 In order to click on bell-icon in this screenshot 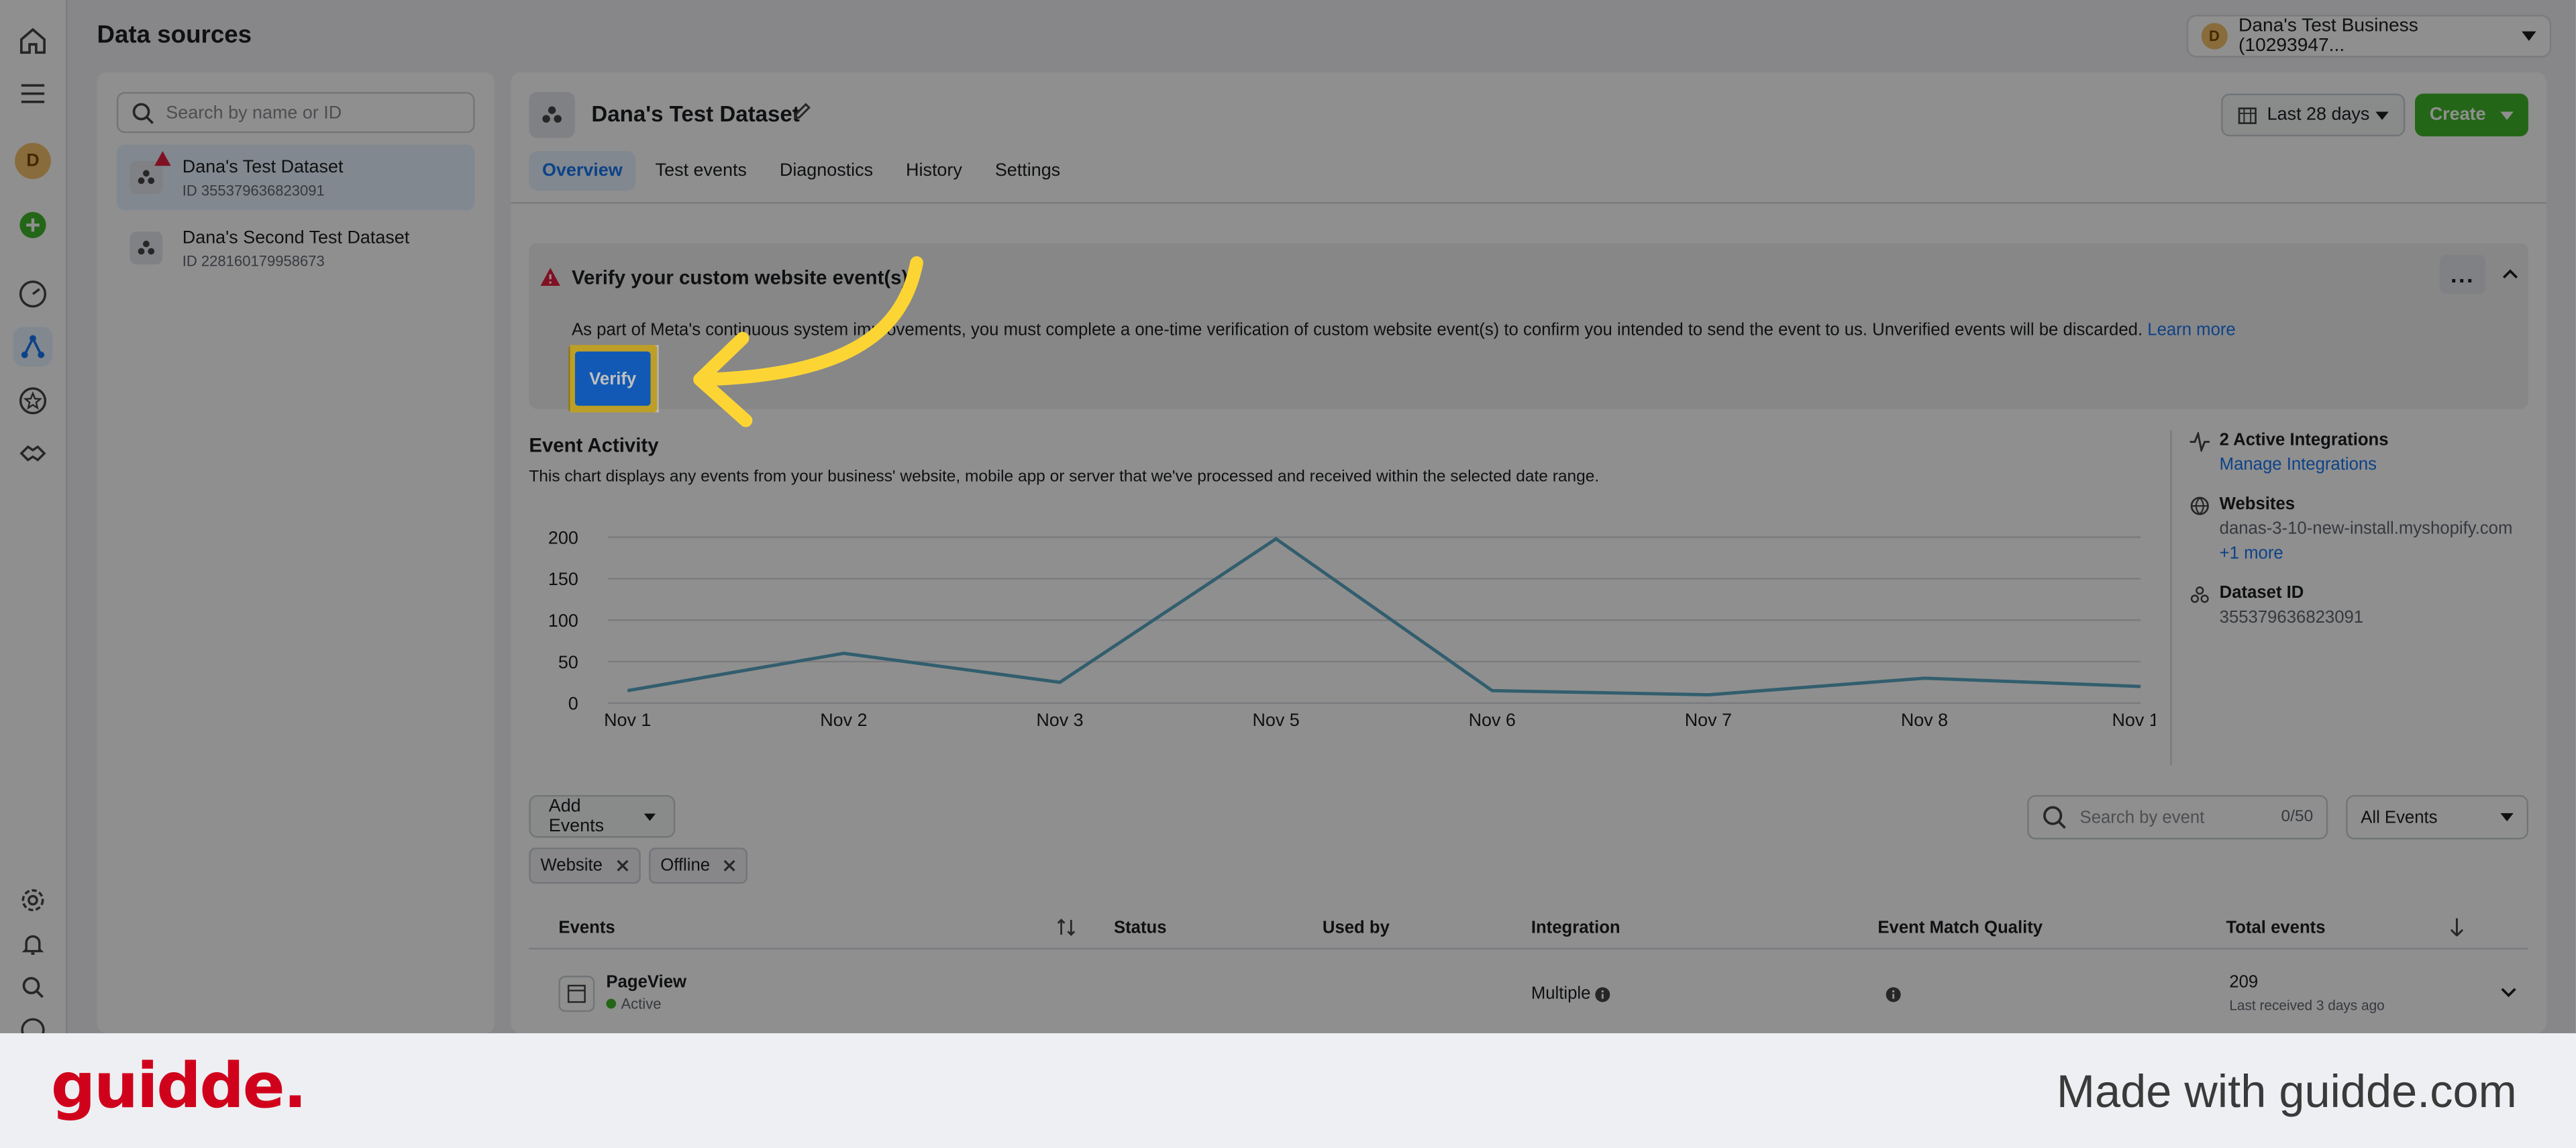, I will do `click(33, 944)`.